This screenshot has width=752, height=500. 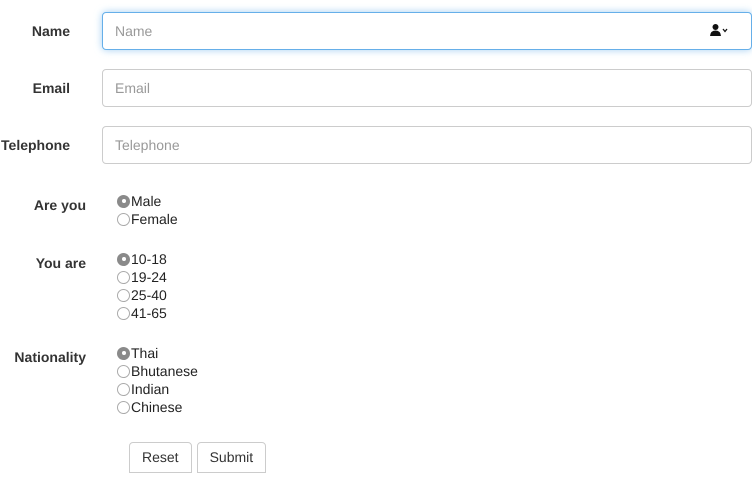 I want to click on radio-label: Indian, so click(x=150, y=389).